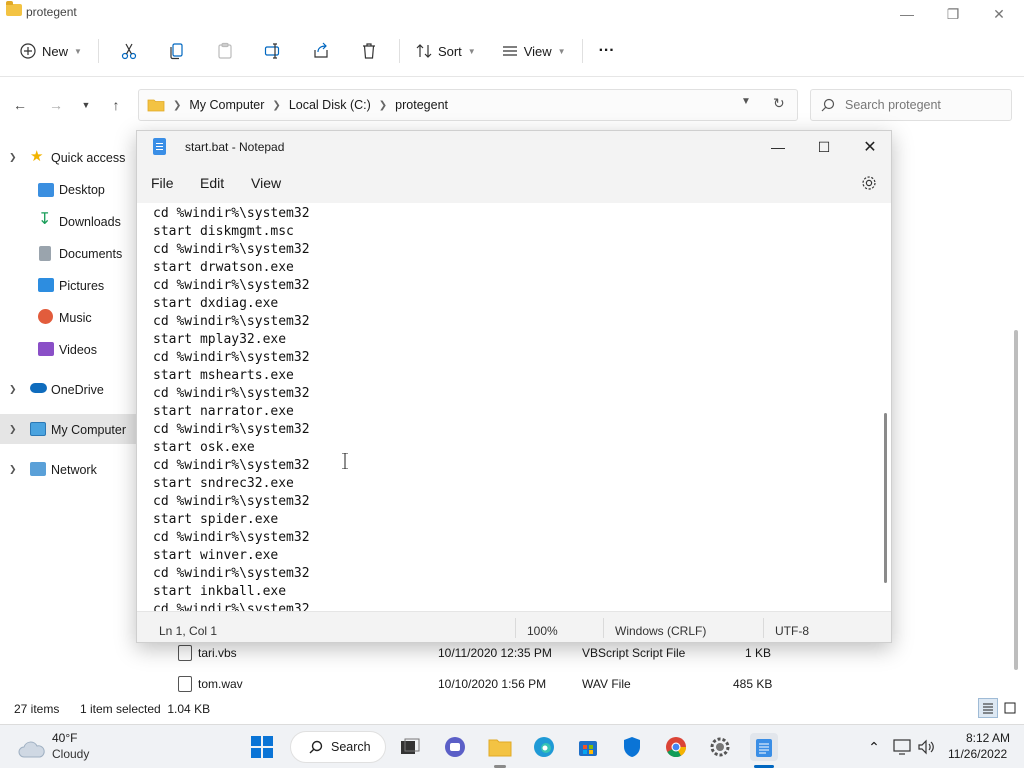  Describe the element at coordinates (495, 653) in the screenshot. I see `file-date: 10/11/2020 12:35 PM` at that location.